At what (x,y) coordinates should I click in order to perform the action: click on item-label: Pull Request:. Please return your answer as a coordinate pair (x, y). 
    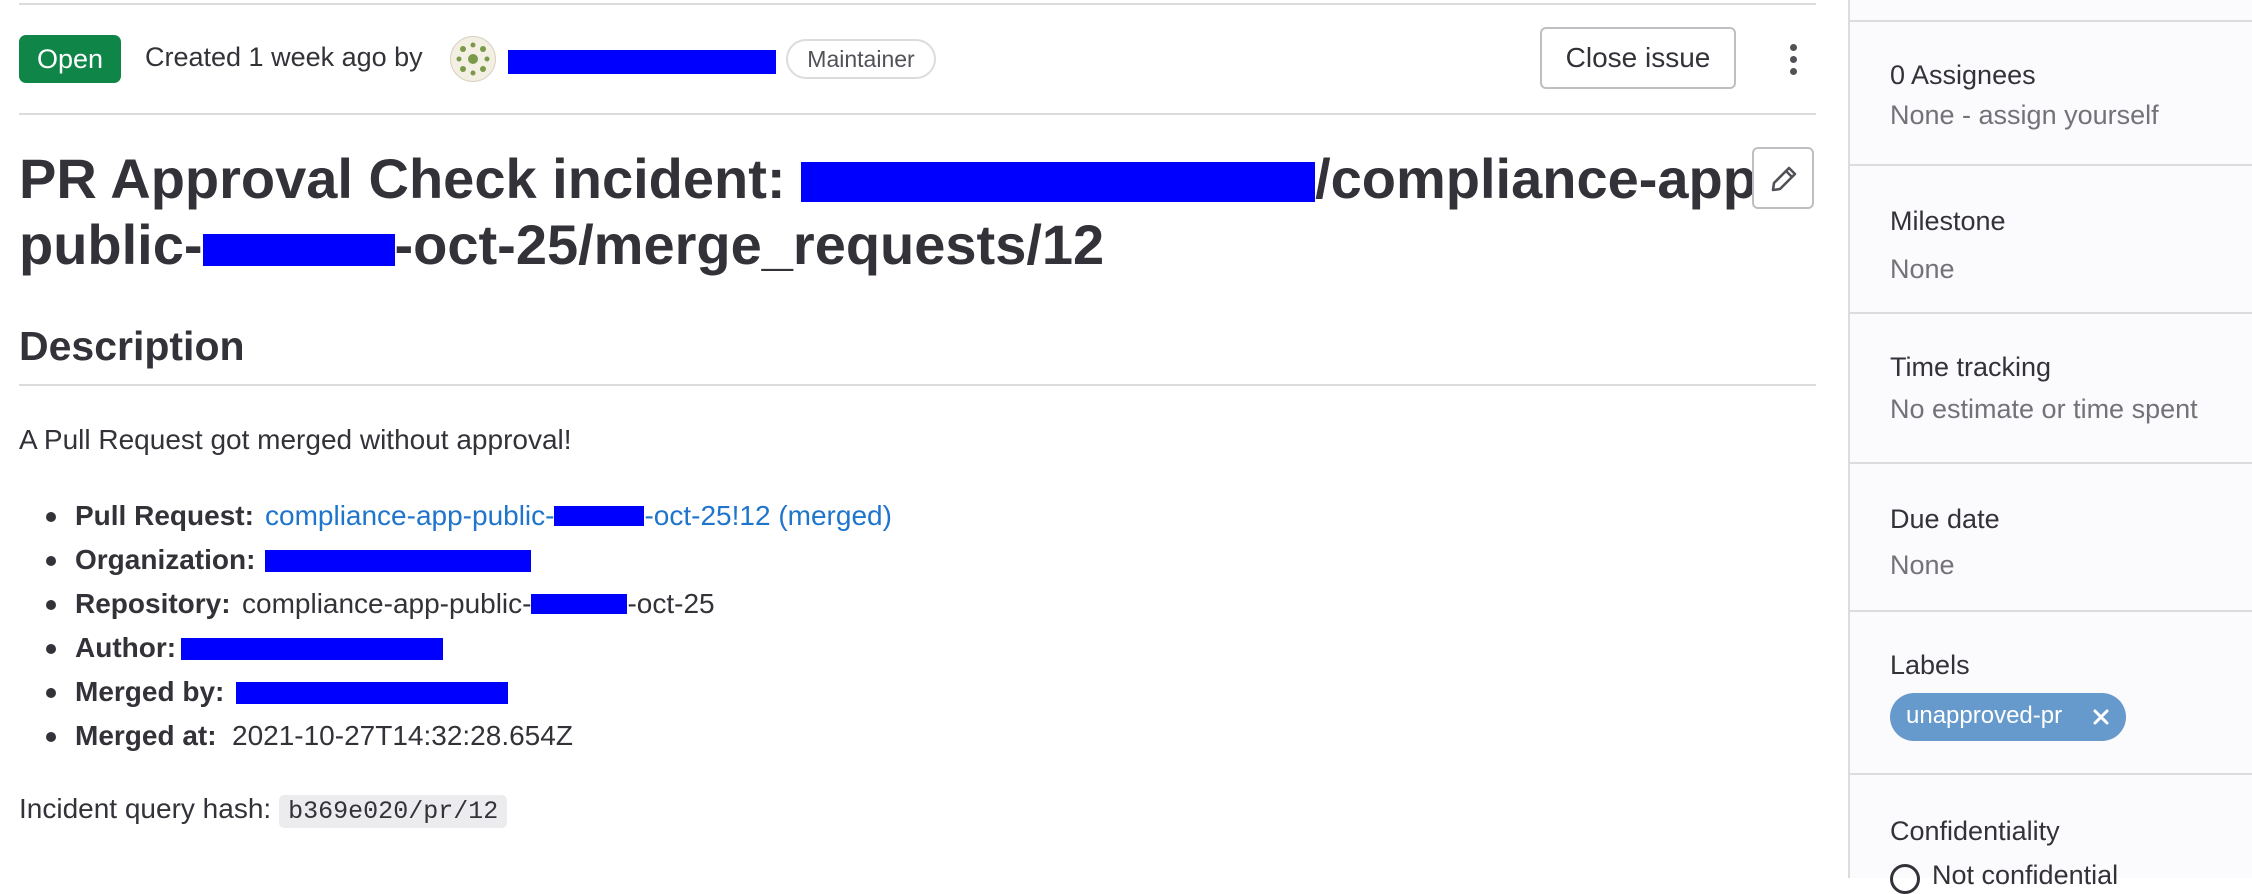
    Looking at the image, I should click on (164, 515).